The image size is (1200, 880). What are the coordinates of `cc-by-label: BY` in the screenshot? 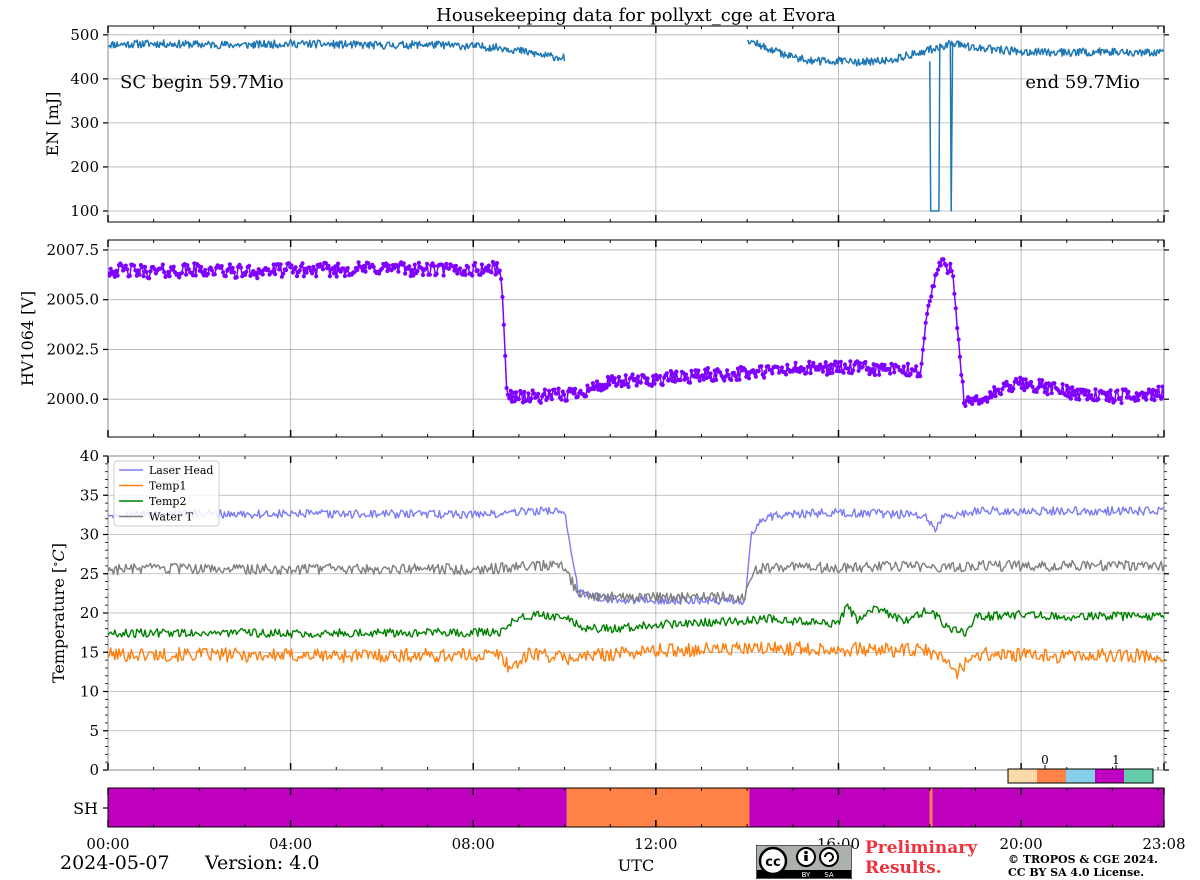 It's located at (806, 875).